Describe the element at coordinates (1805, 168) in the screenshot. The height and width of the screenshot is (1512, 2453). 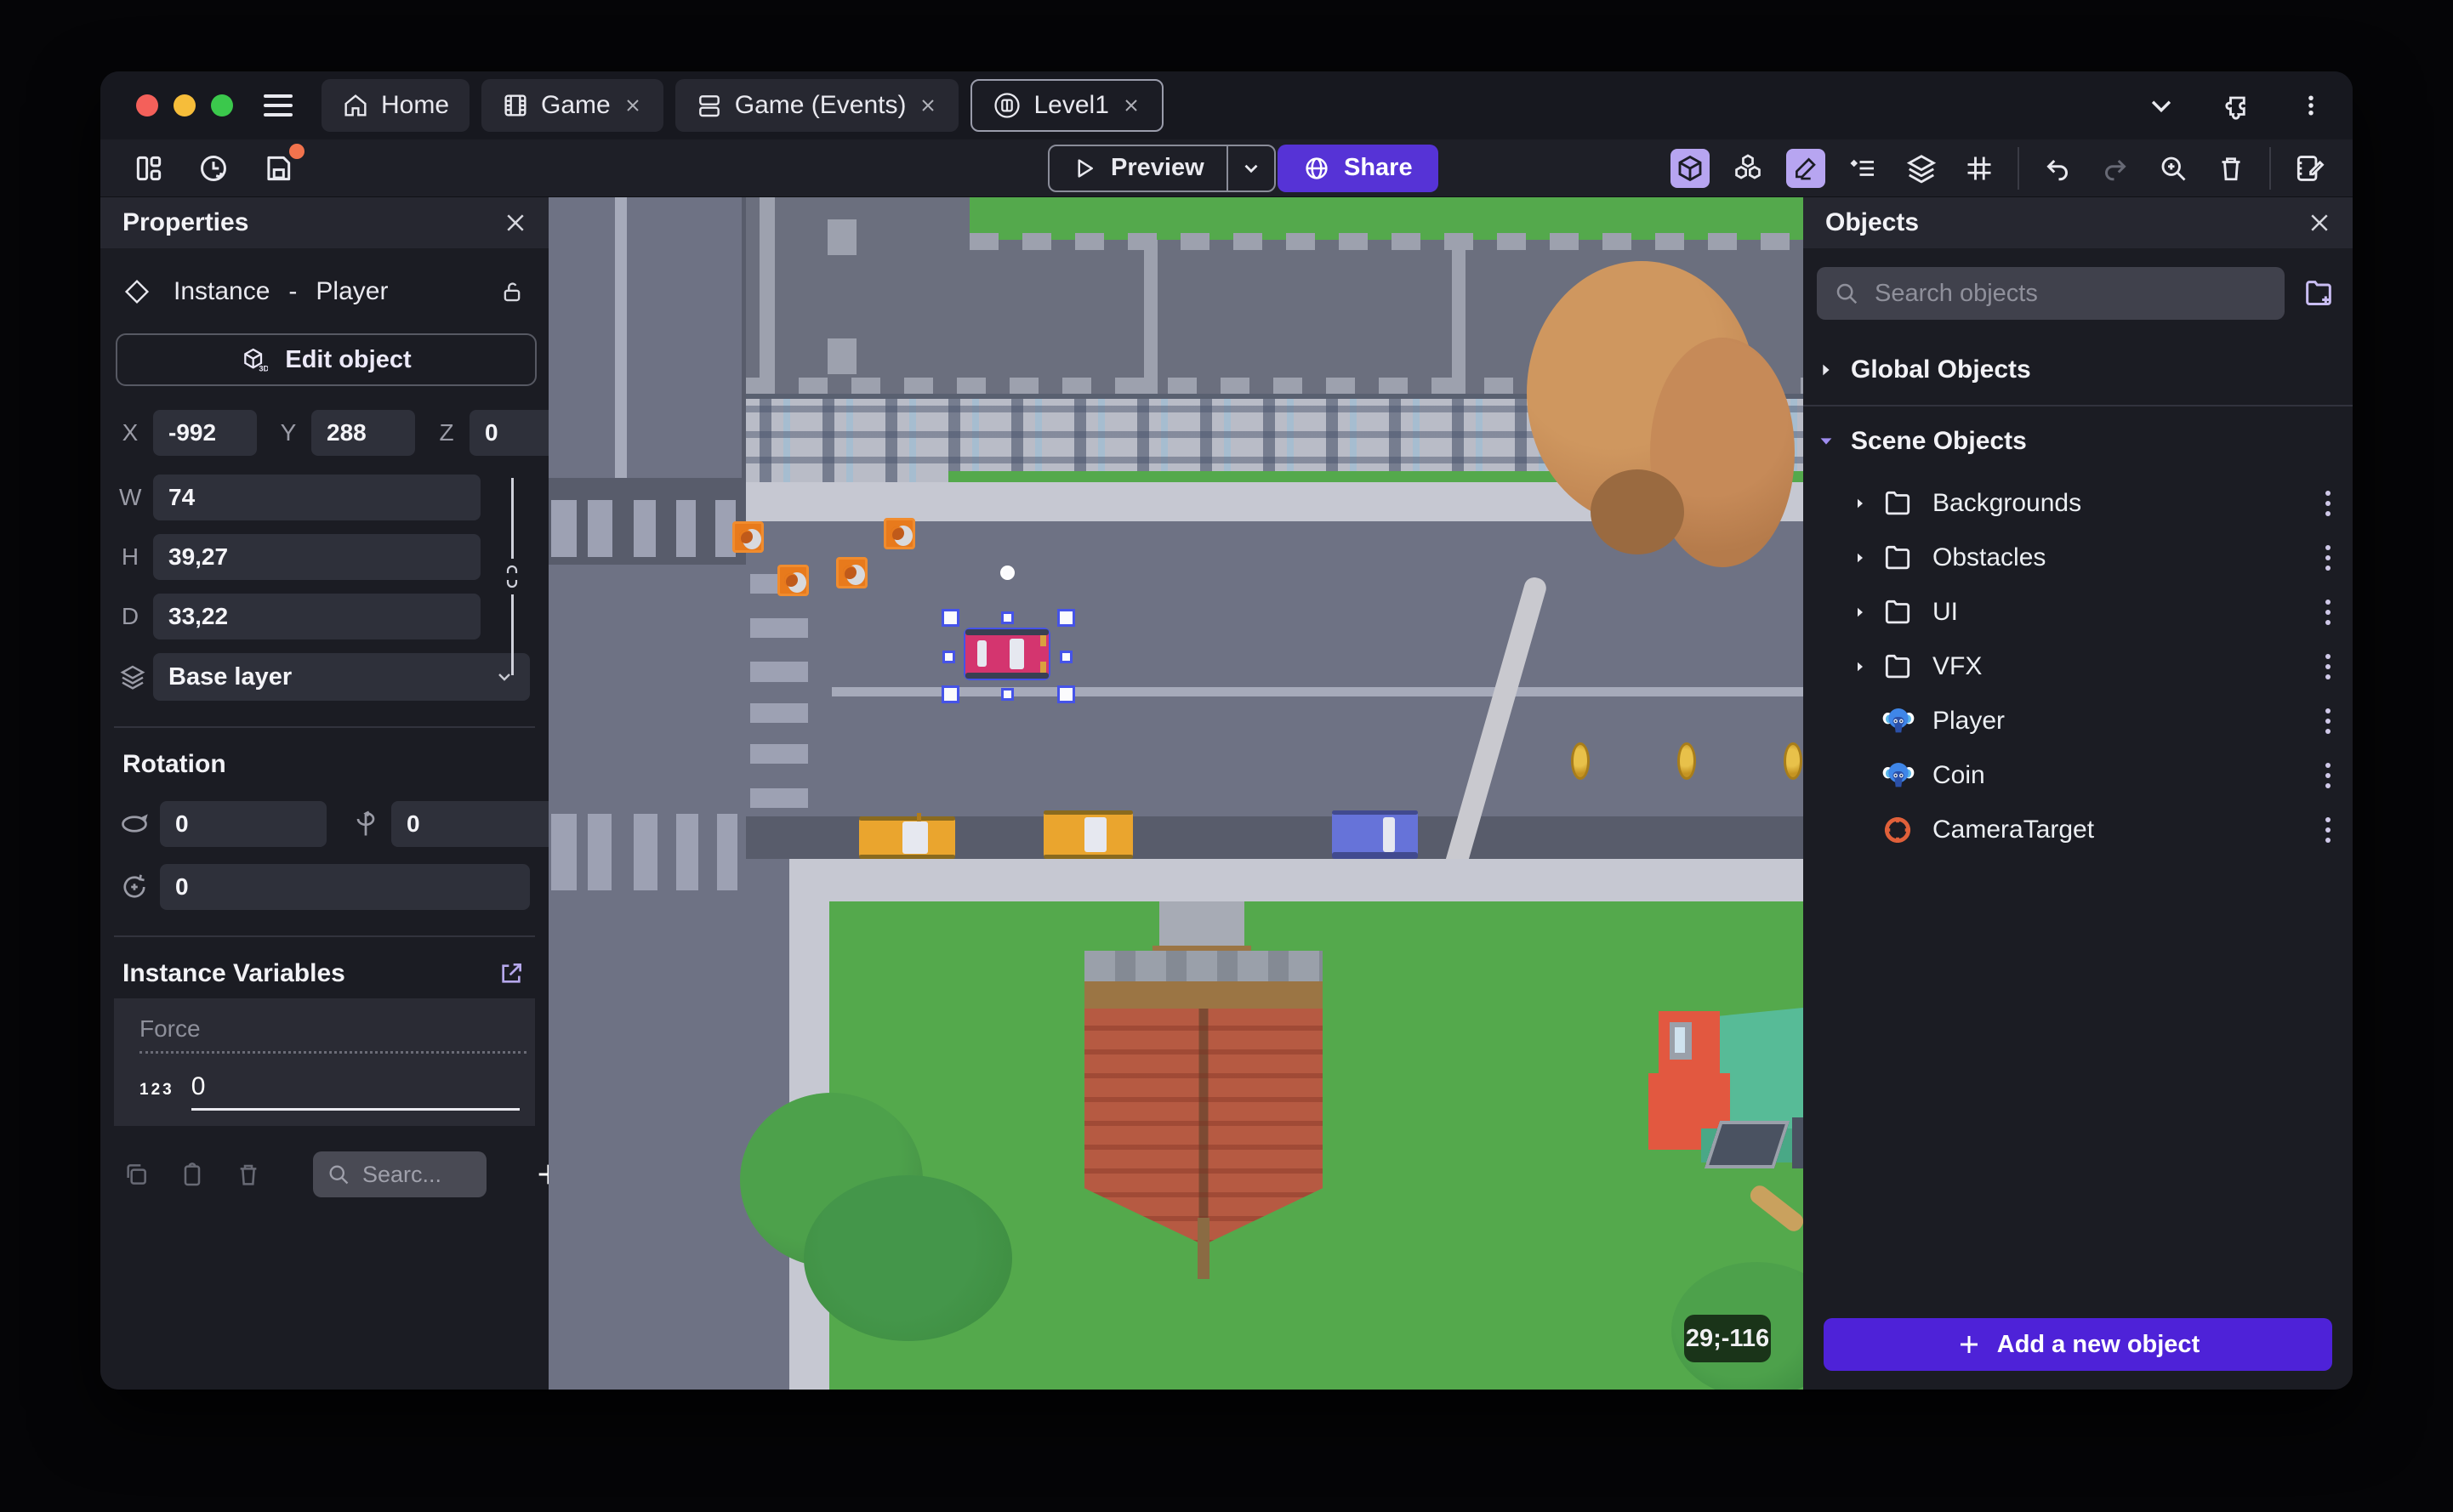
I see `pencil-edit-icon` at that location.